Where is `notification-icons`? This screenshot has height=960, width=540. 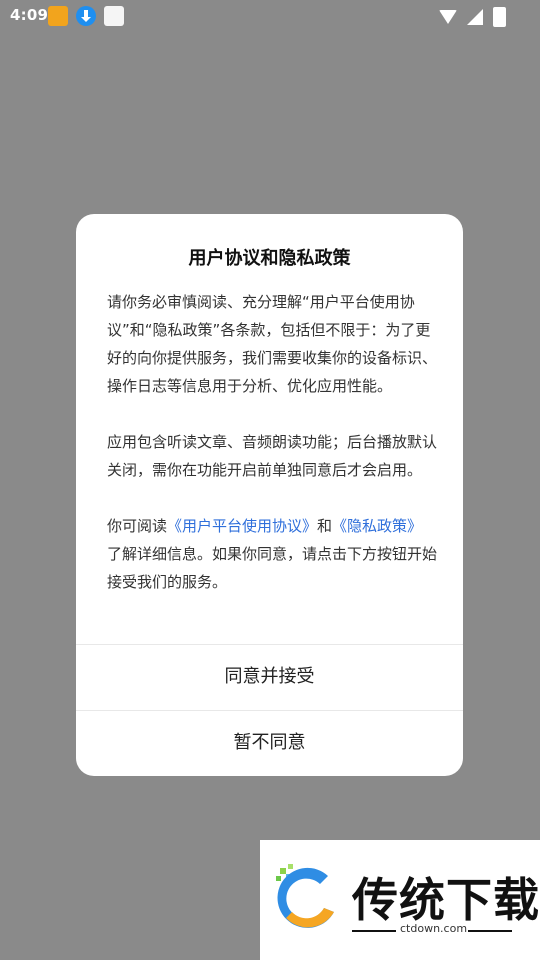 notification-icons is located at coordinates (86, 16).